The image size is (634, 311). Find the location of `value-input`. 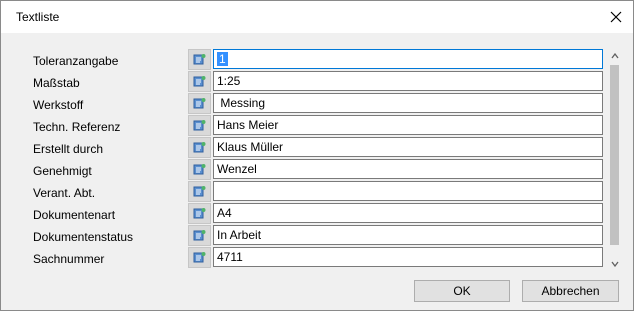

value-input is located at coordinates (408, 191).